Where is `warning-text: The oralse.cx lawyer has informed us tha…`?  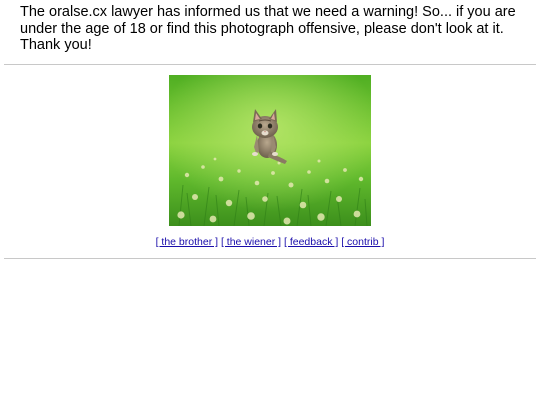 warning-text: The oralse.cx lawyer has informed us tha… is located at coordinates (268, 28).